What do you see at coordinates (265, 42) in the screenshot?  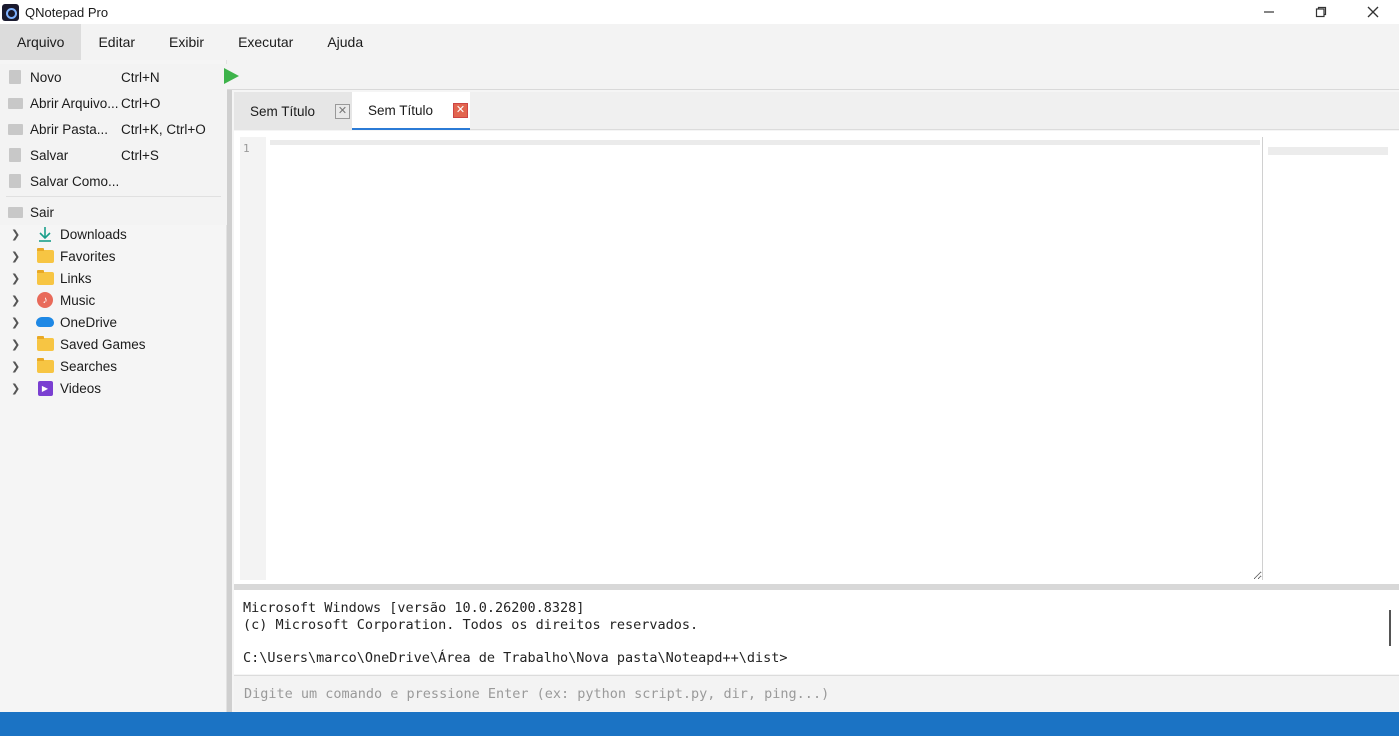 I see `menu-executar: Executar` at bounding box center [265, 42].